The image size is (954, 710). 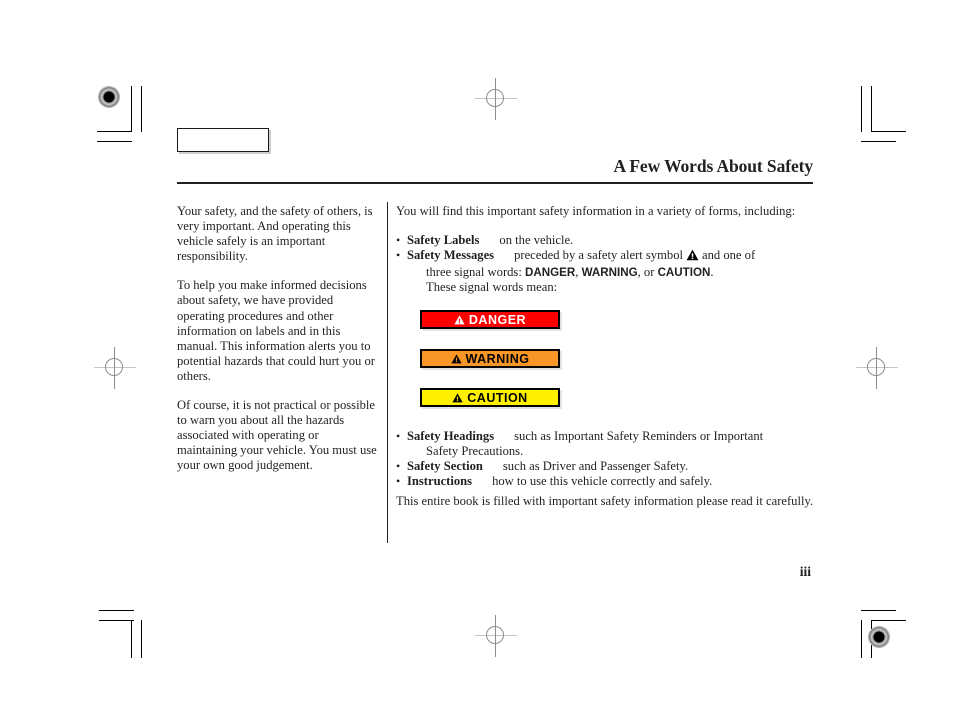 What do you see at coordinates (605, 240) in the screenshot?
I see `list-item: Safety Labels on the vehicle.` at bounding box center [605, 240].